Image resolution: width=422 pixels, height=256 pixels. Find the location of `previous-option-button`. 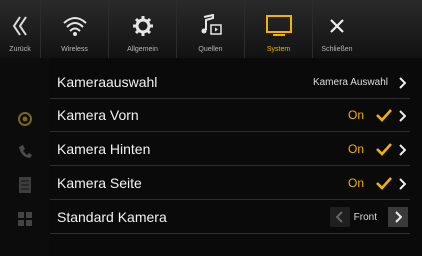

previous-option-button is located at coordinates (340, 217).